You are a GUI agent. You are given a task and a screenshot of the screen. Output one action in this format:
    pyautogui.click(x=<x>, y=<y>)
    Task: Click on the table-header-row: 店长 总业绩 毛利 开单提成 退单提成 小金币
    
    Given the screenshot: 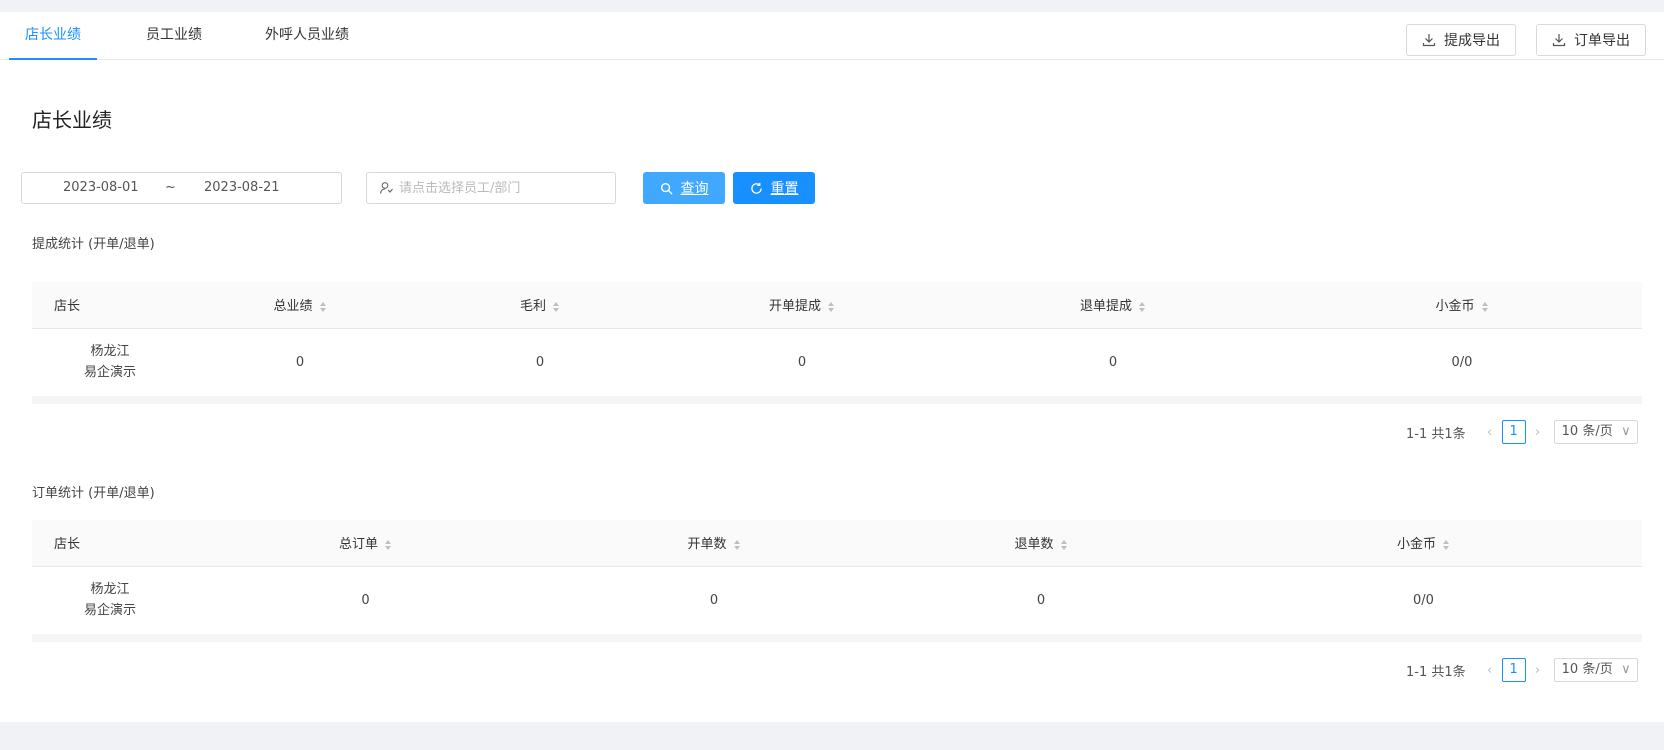 What is the action you would take?
    pyautogui.click(x=837, y=305)
    